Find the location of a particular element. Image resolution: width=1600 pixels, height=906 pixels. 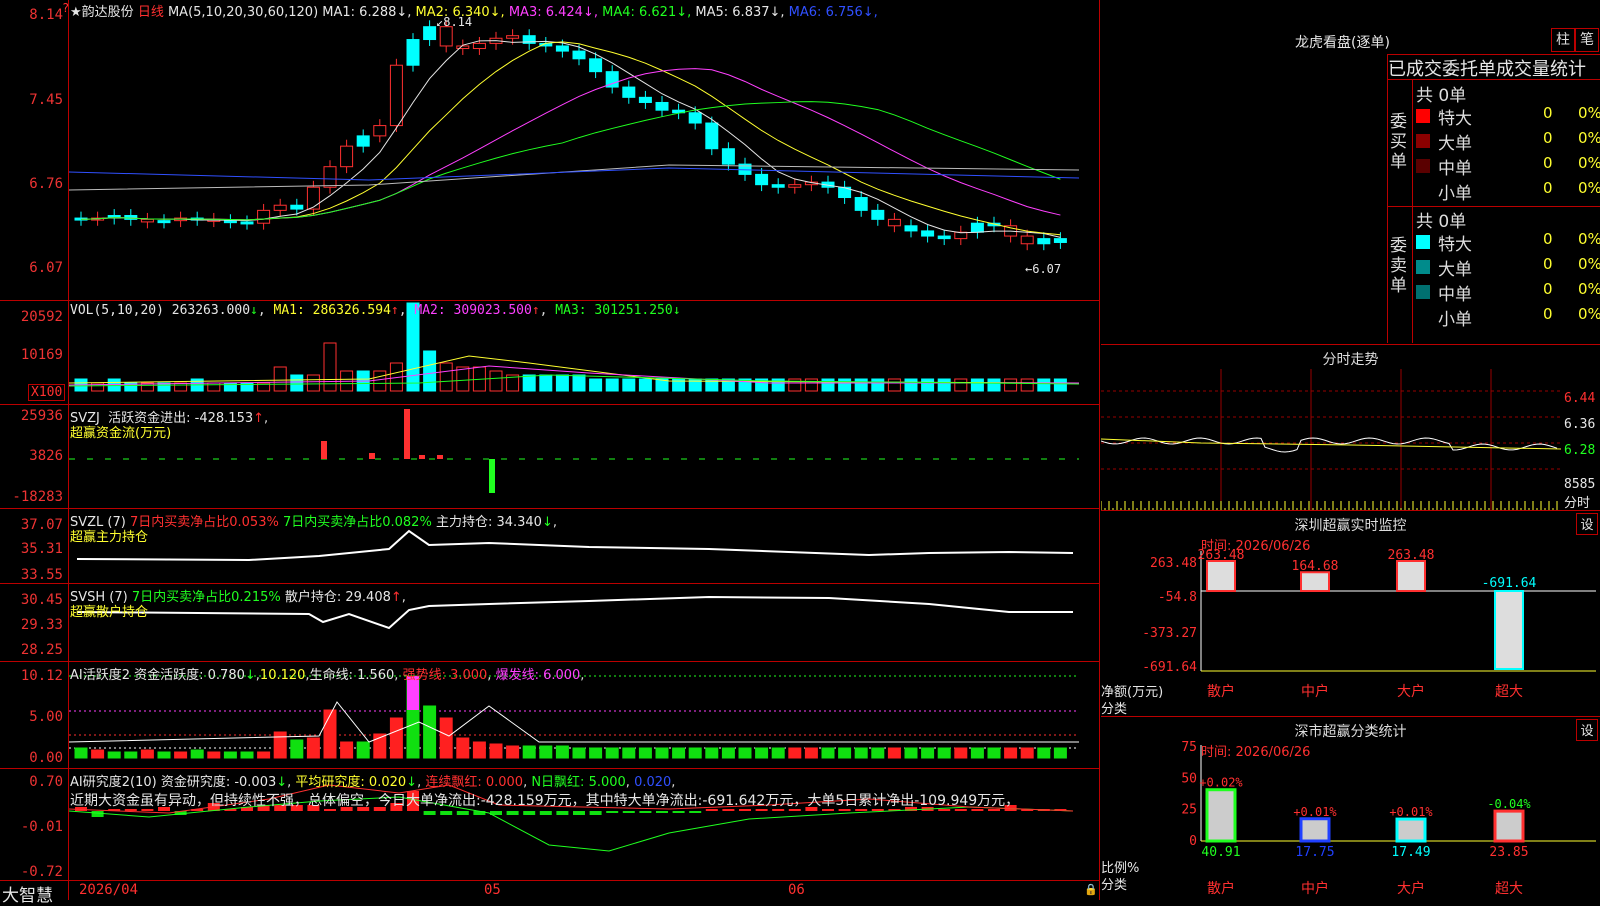

y-tick: 6.07 is located at coordinates (46, 268).